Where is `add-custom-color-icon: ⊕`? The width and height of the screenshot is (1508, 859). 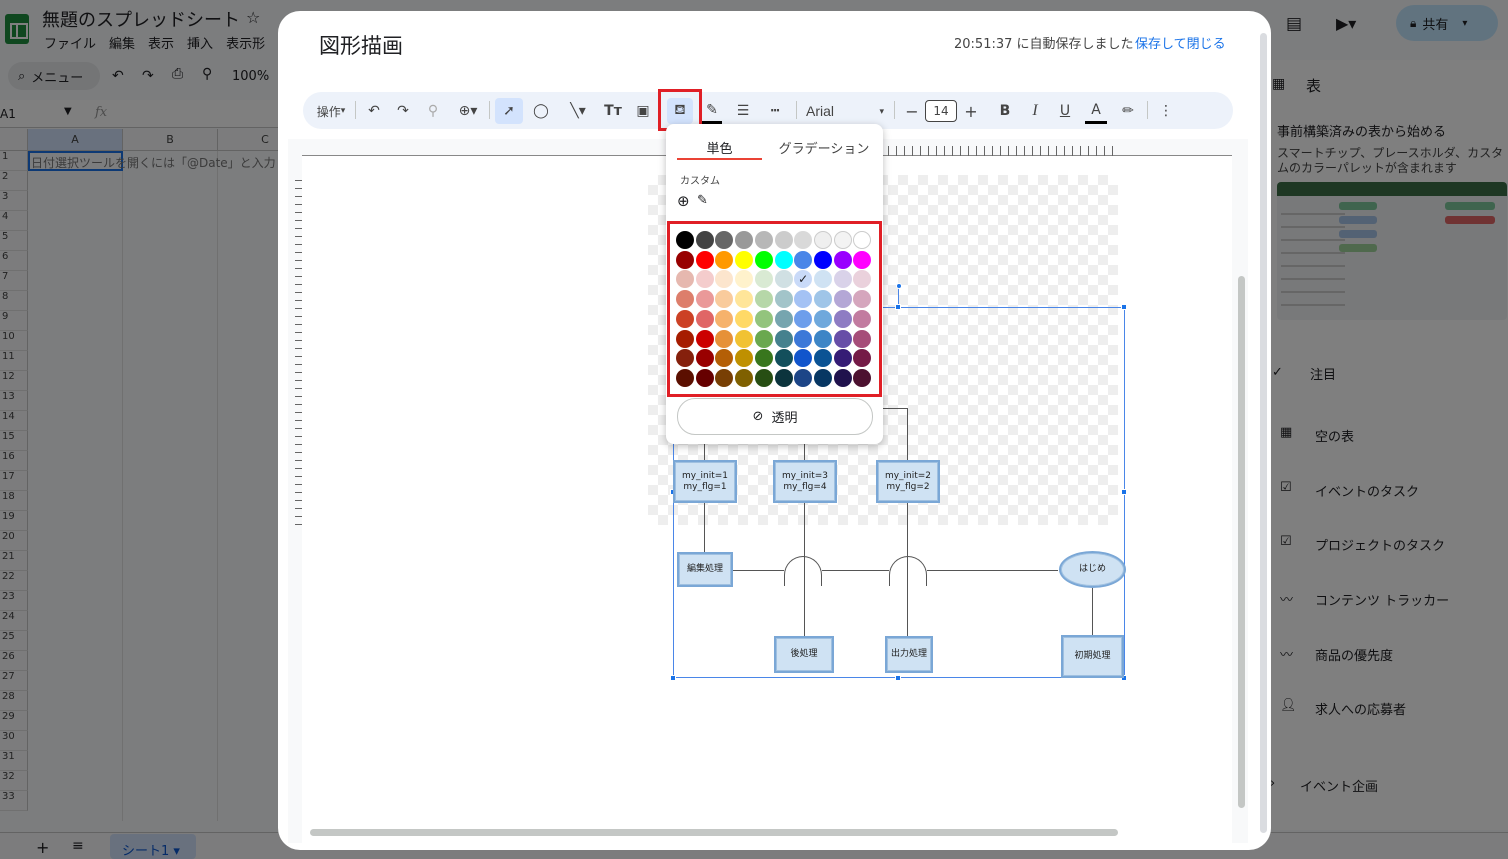
add-custom-color-icon: ⊕ is located at coordinates (683, 201).